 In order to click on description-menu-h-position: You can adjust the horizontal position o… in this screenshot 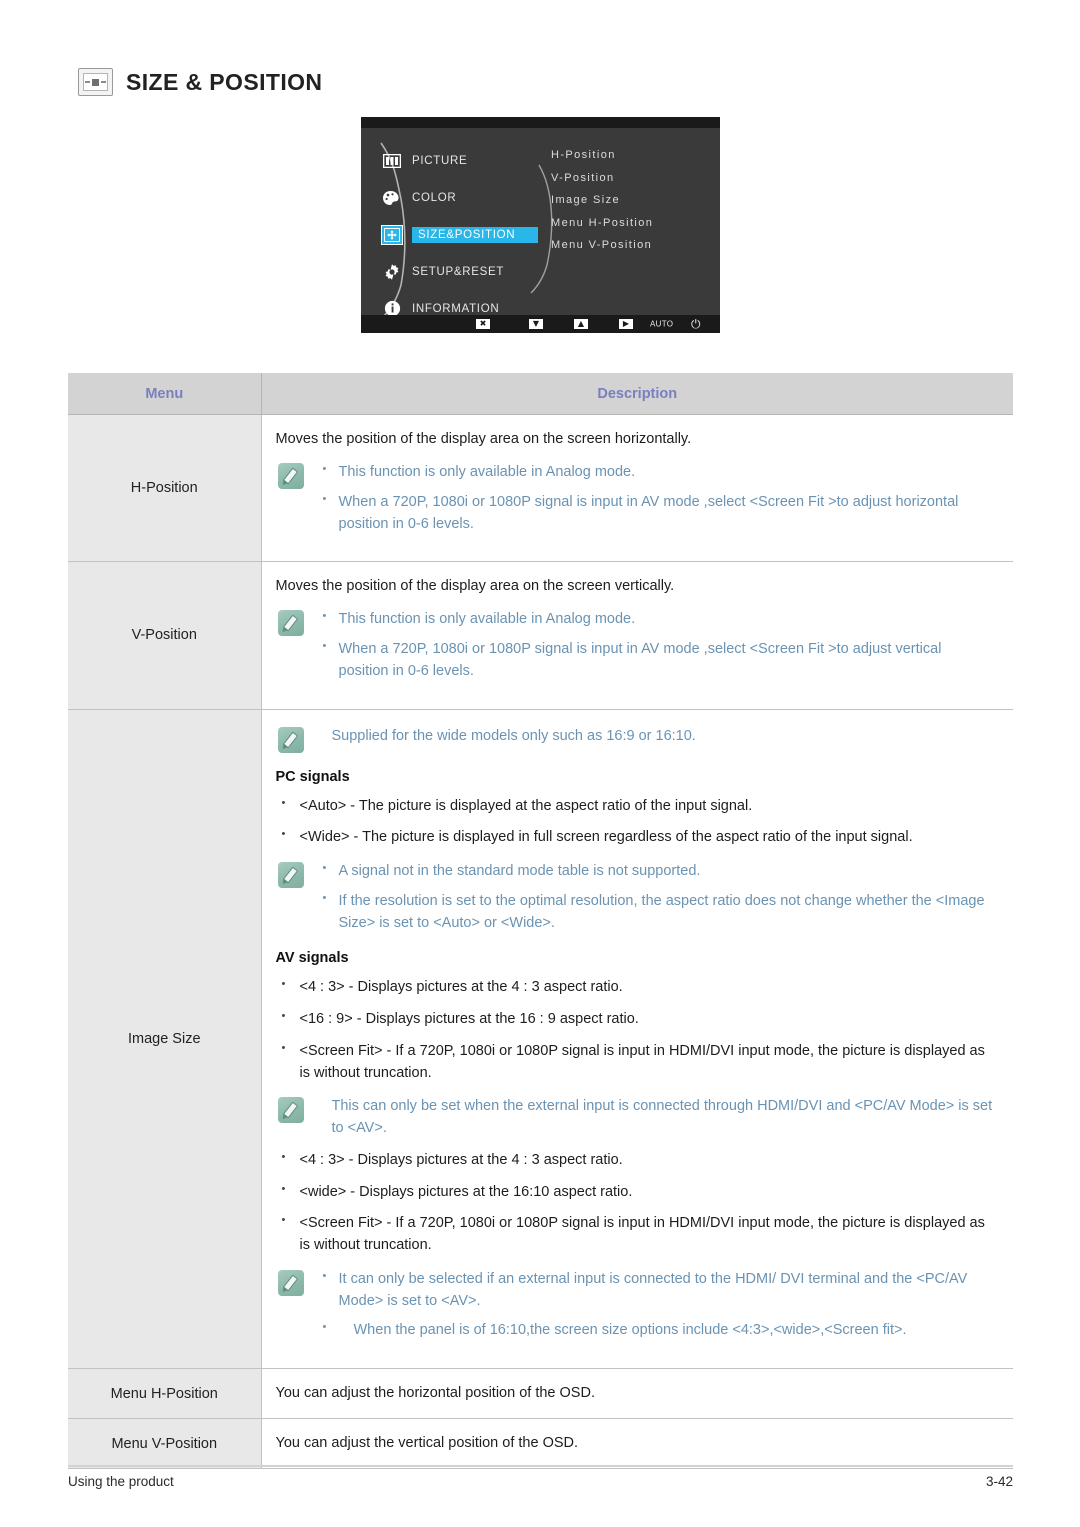, I will do `click(637, 1394)`.